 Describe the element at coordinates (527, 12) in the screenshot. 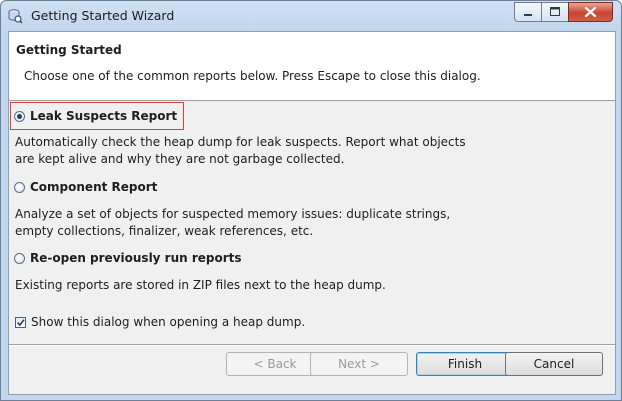

I see `minimize-button` at that location.